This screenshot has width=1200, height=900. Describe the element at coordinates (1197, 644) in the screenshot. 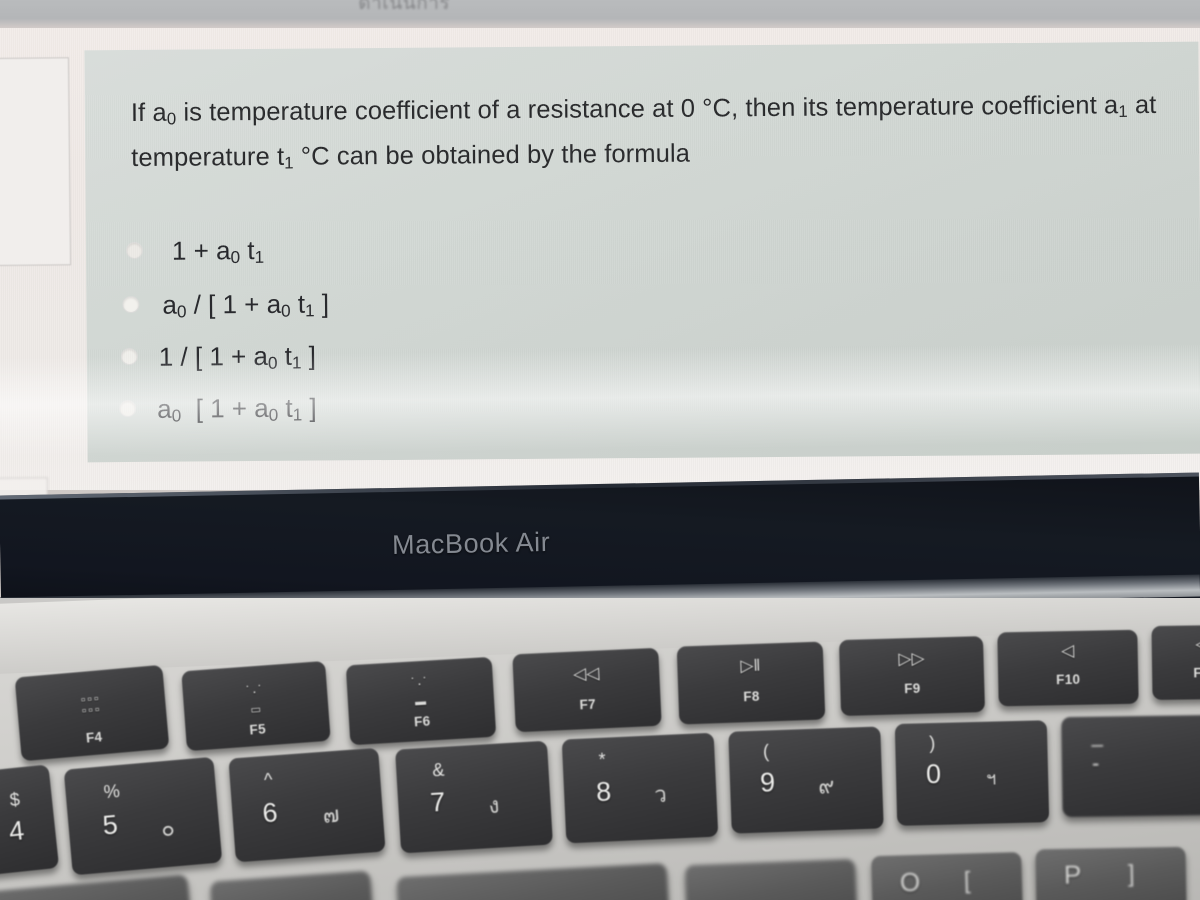

I see `volume-down-icon: ◁)` at that location.